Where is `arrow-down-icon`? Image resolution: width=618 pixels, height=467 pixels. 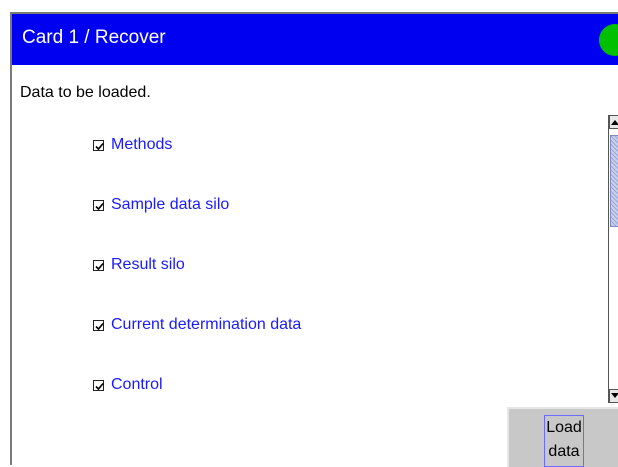 arrow-down-icon is located at coordinates (613, 396).